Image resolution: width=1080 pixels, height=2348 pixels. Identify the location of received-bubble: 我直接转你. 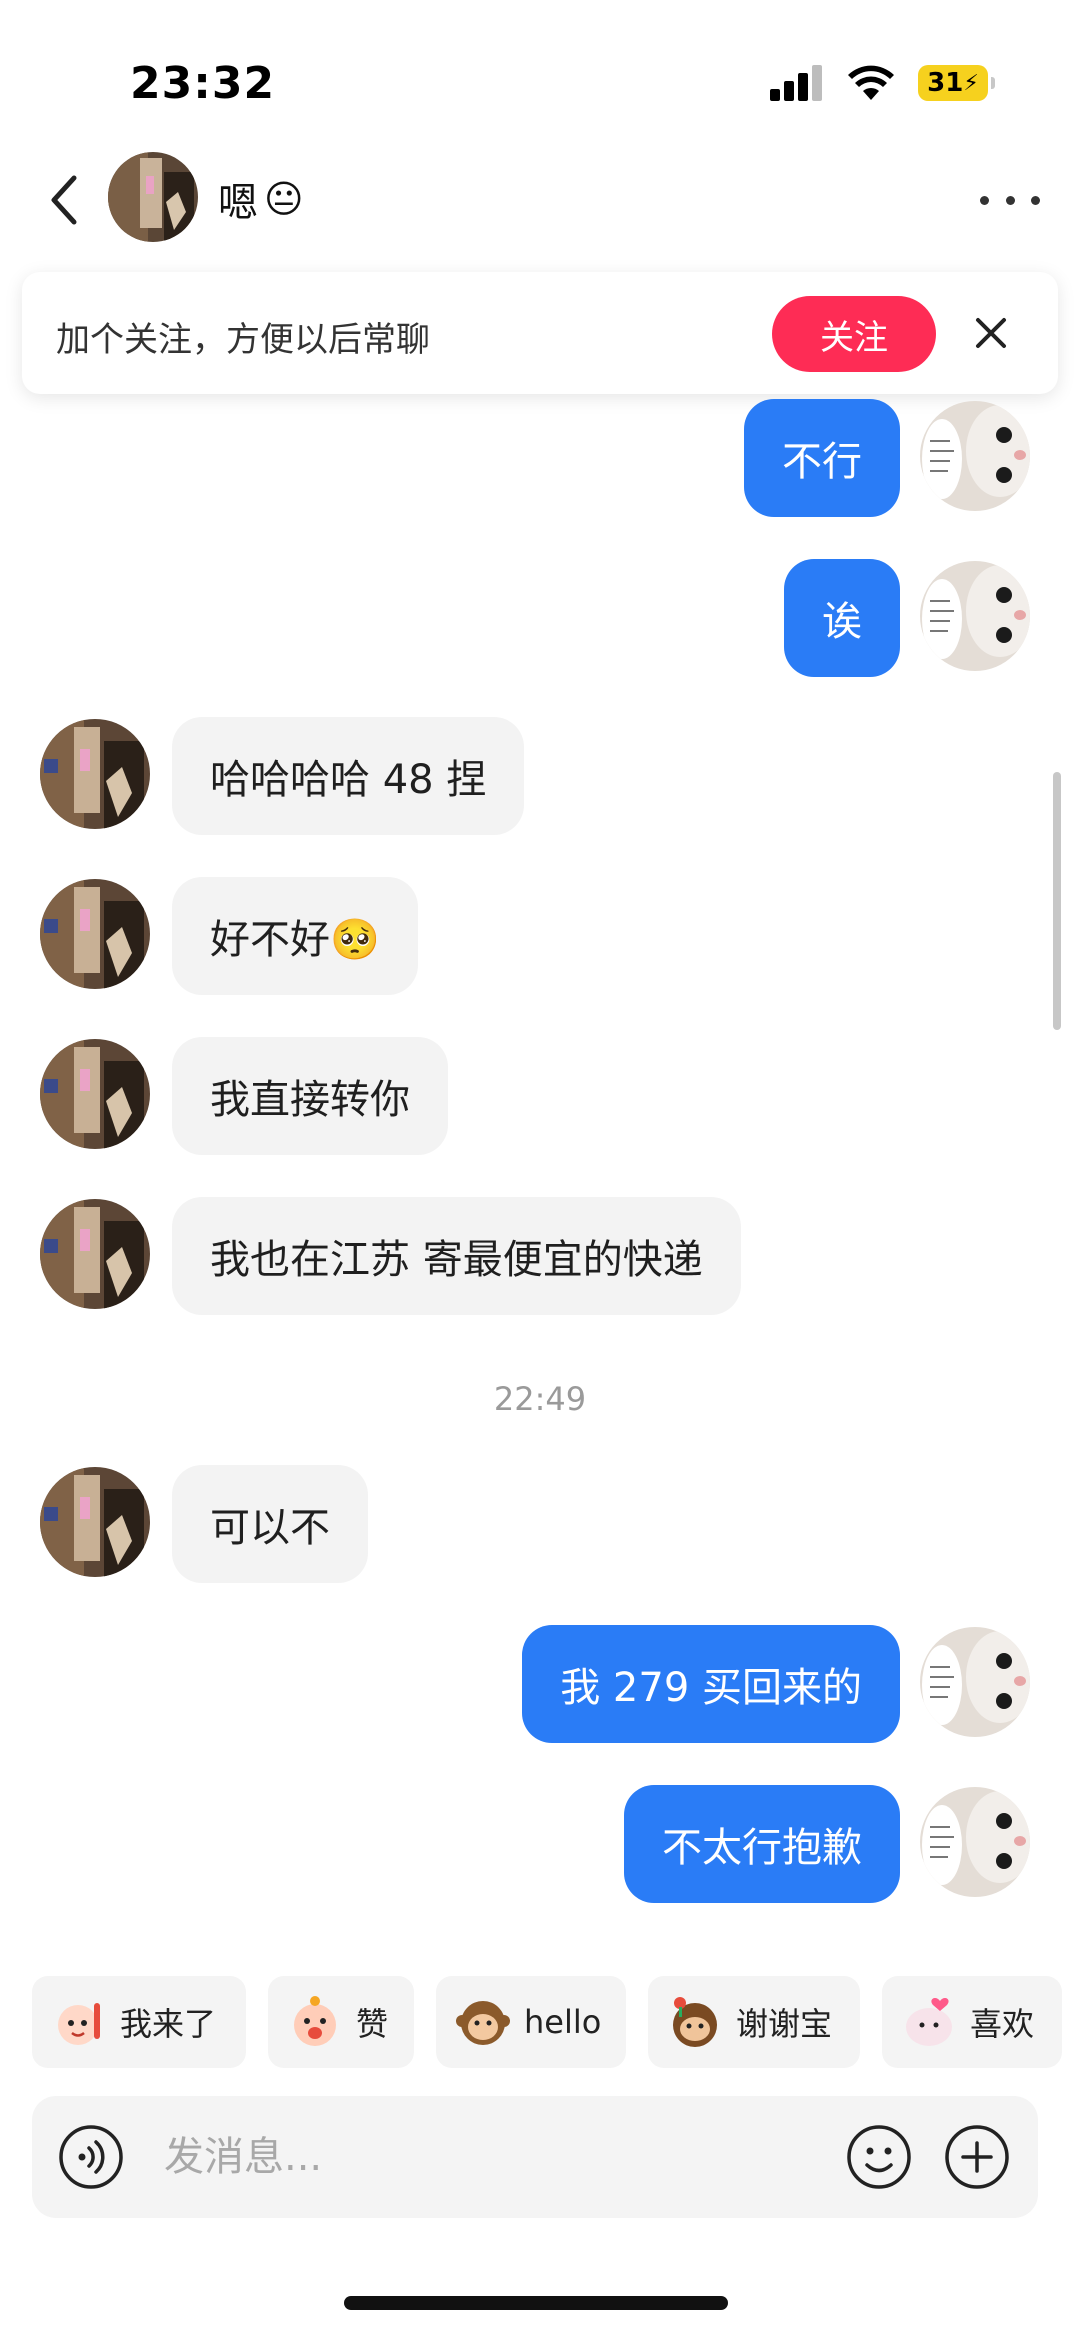
(310, 1096).